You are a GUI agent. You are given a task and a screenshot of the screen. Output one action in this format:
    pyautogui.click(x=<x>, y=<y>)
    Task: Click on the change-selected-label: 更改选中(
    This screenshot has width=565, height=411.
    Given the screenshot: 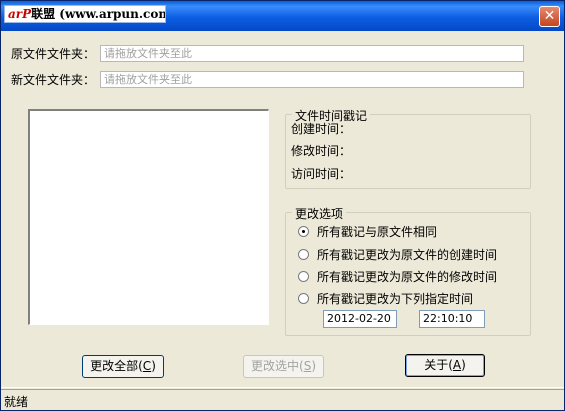 What is the action you would take?
    pyautogui.click(x=277, y=366)
    